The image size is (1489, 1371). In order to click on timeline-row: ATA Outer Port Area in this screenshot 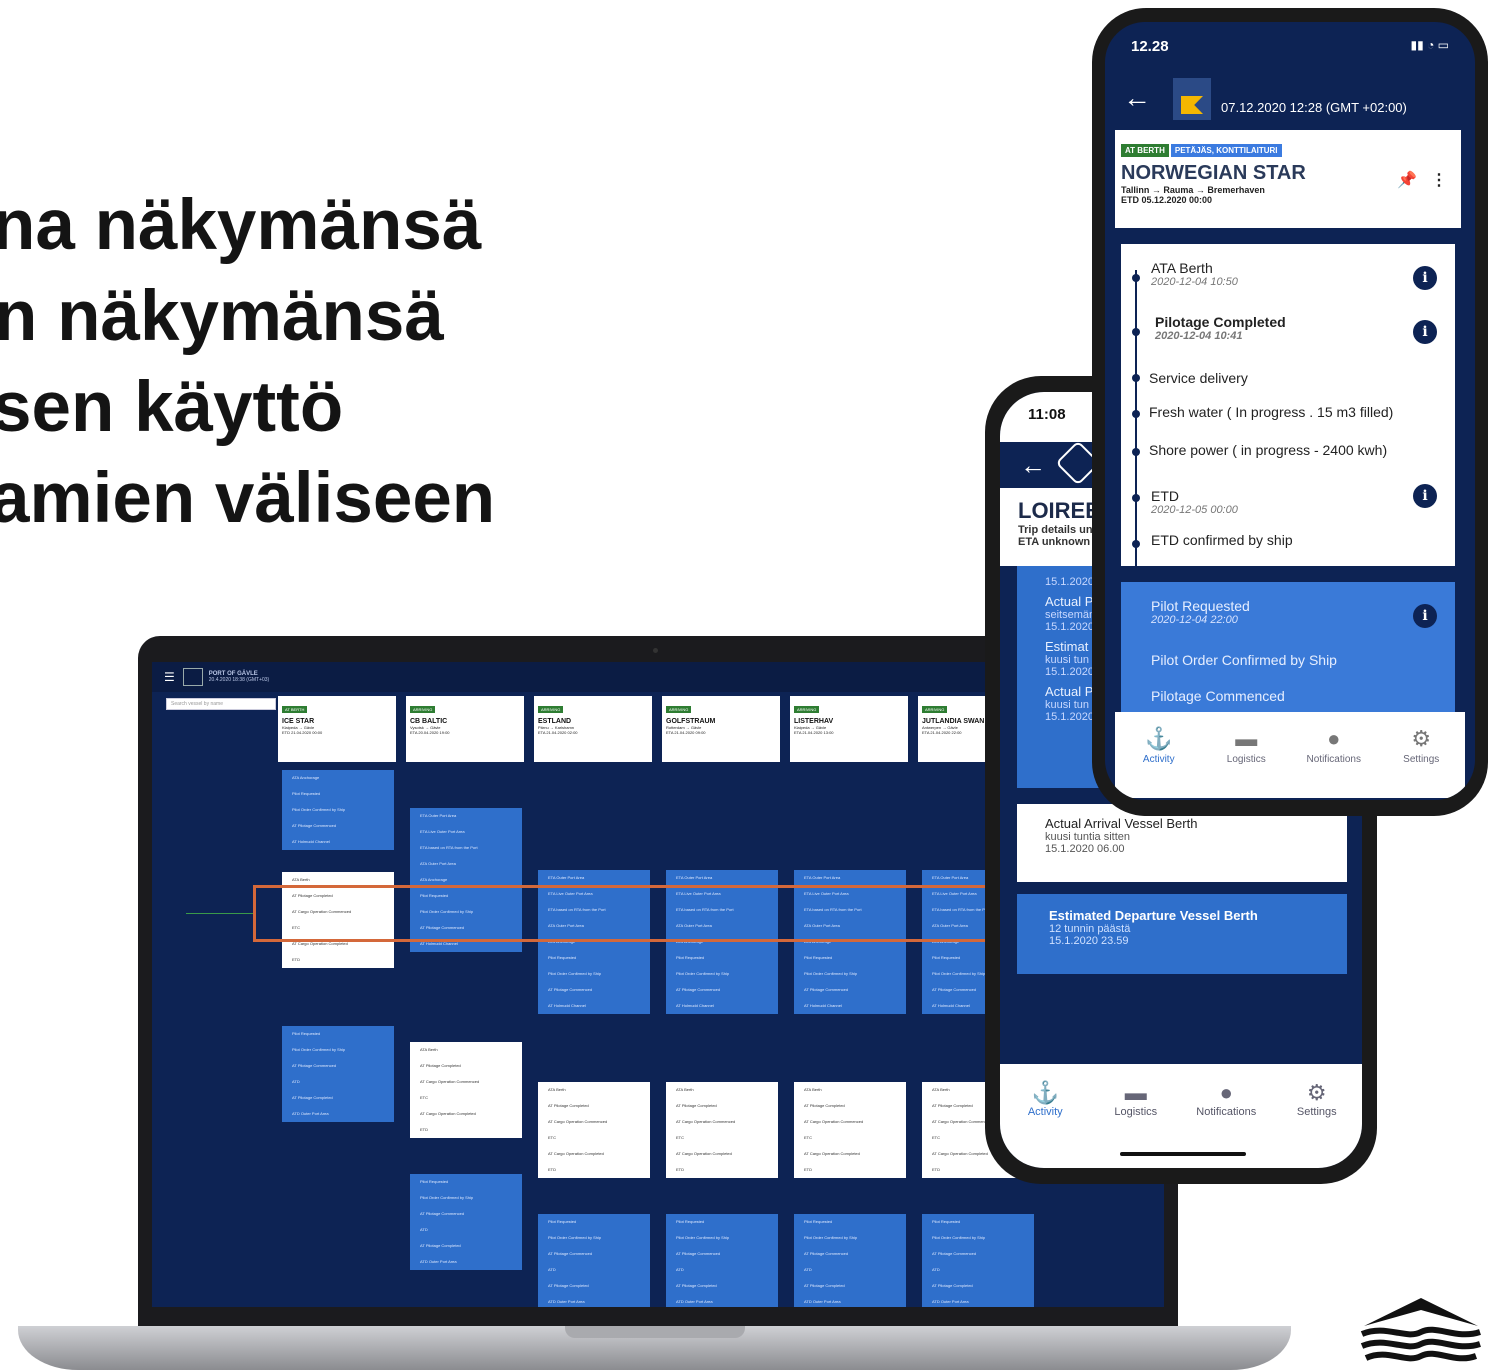, I will do `click(466, 864)`.